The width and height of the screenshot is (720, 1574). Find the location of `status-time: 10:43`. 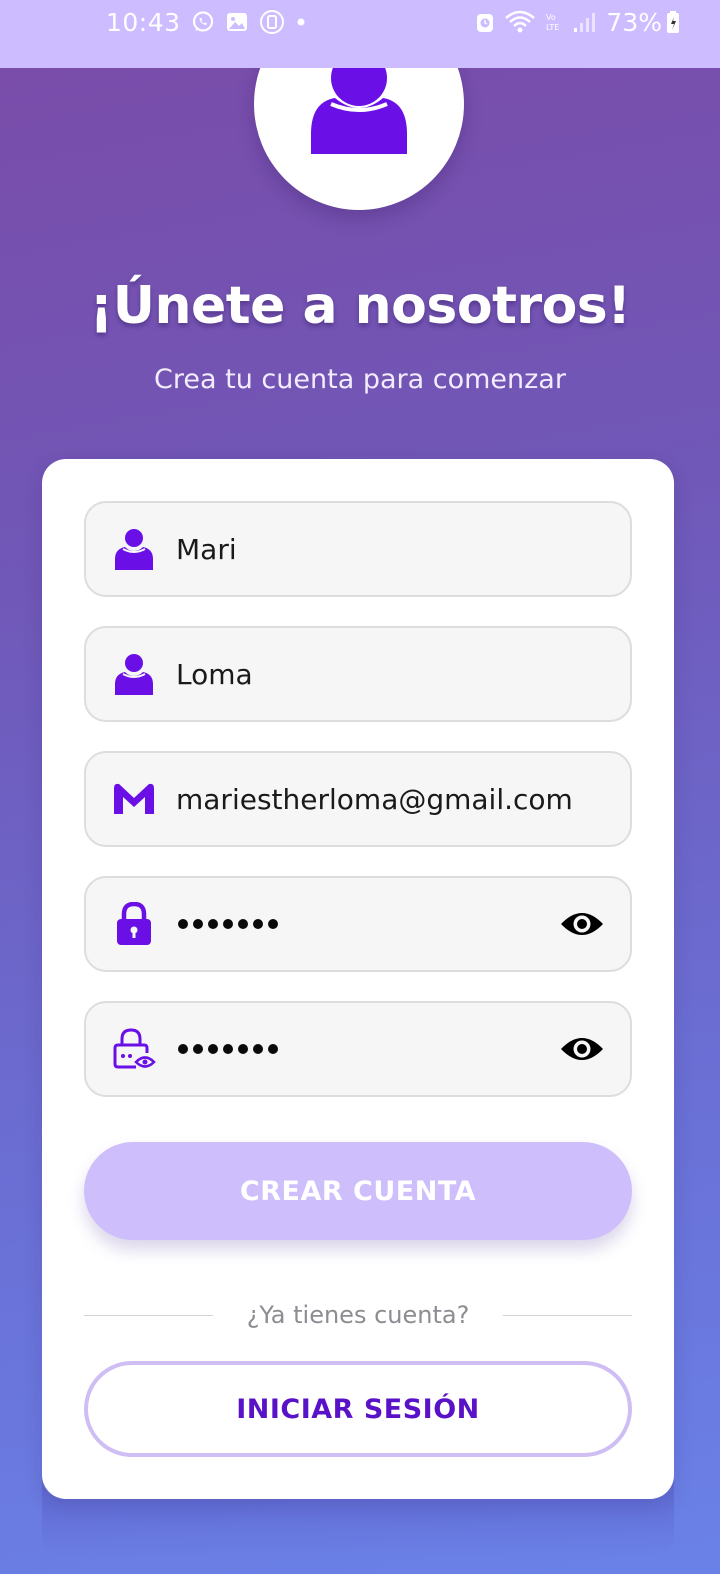

status-time: 10:43 is located at coordinates (143, 22).